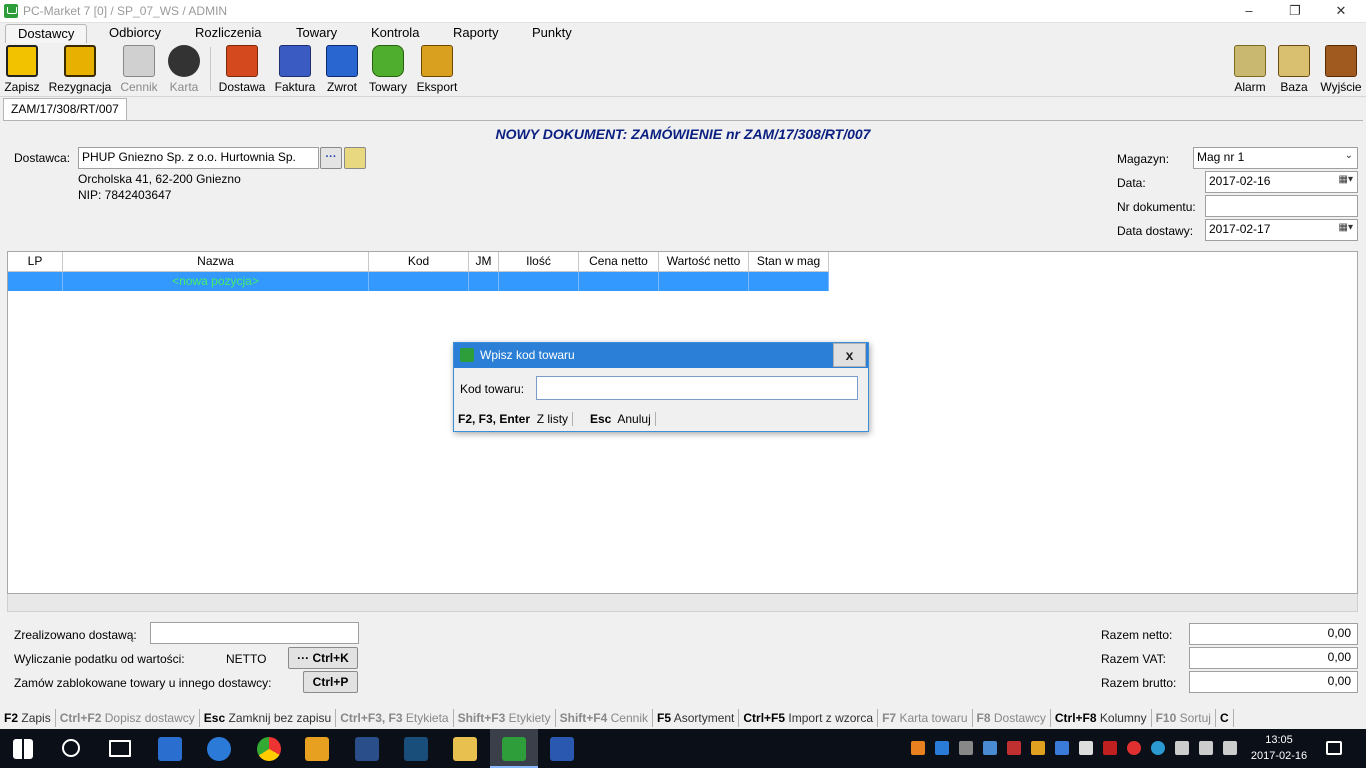  I want to click on ctrl-p-button: Ctrl+P, so click(330, 682).